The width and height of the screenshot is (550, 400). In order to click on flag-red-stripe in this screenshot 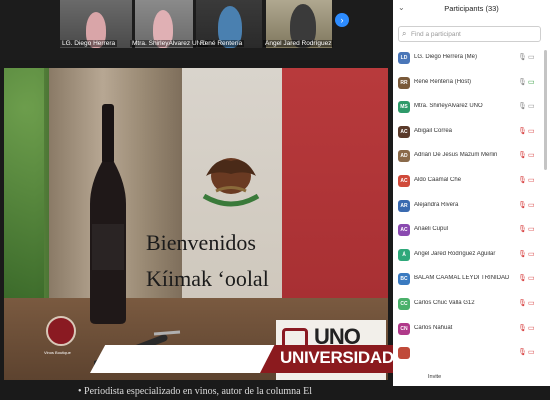, I will do `click(335, 183)`.